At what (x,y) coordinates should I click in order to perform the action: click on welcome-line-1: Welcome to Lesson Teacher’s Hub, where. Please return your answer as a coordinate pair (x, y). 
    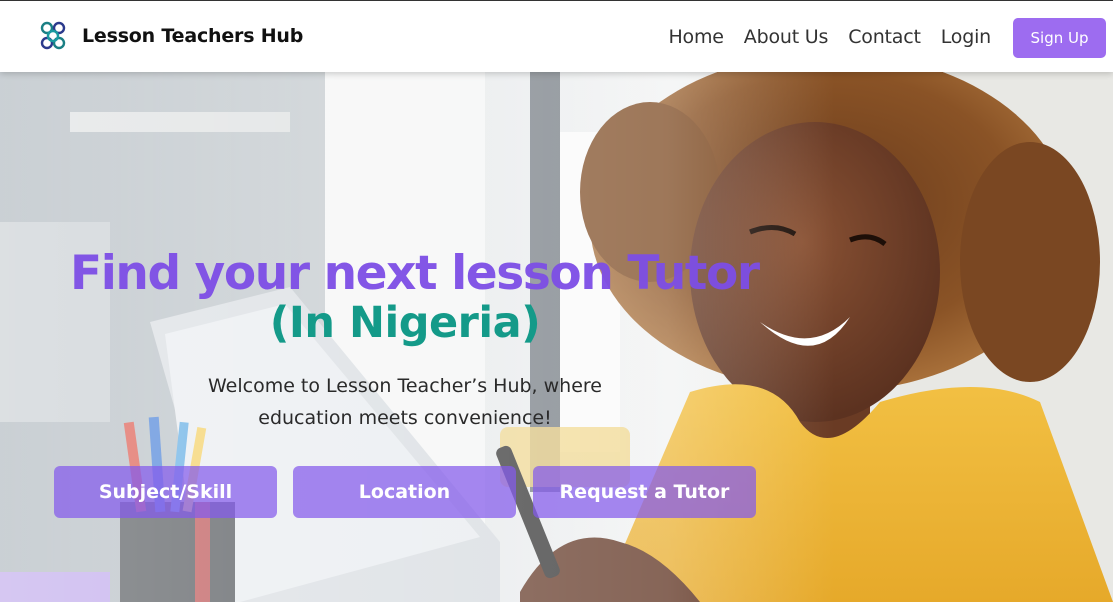
    Looking at the image, I should click on (404, 386).